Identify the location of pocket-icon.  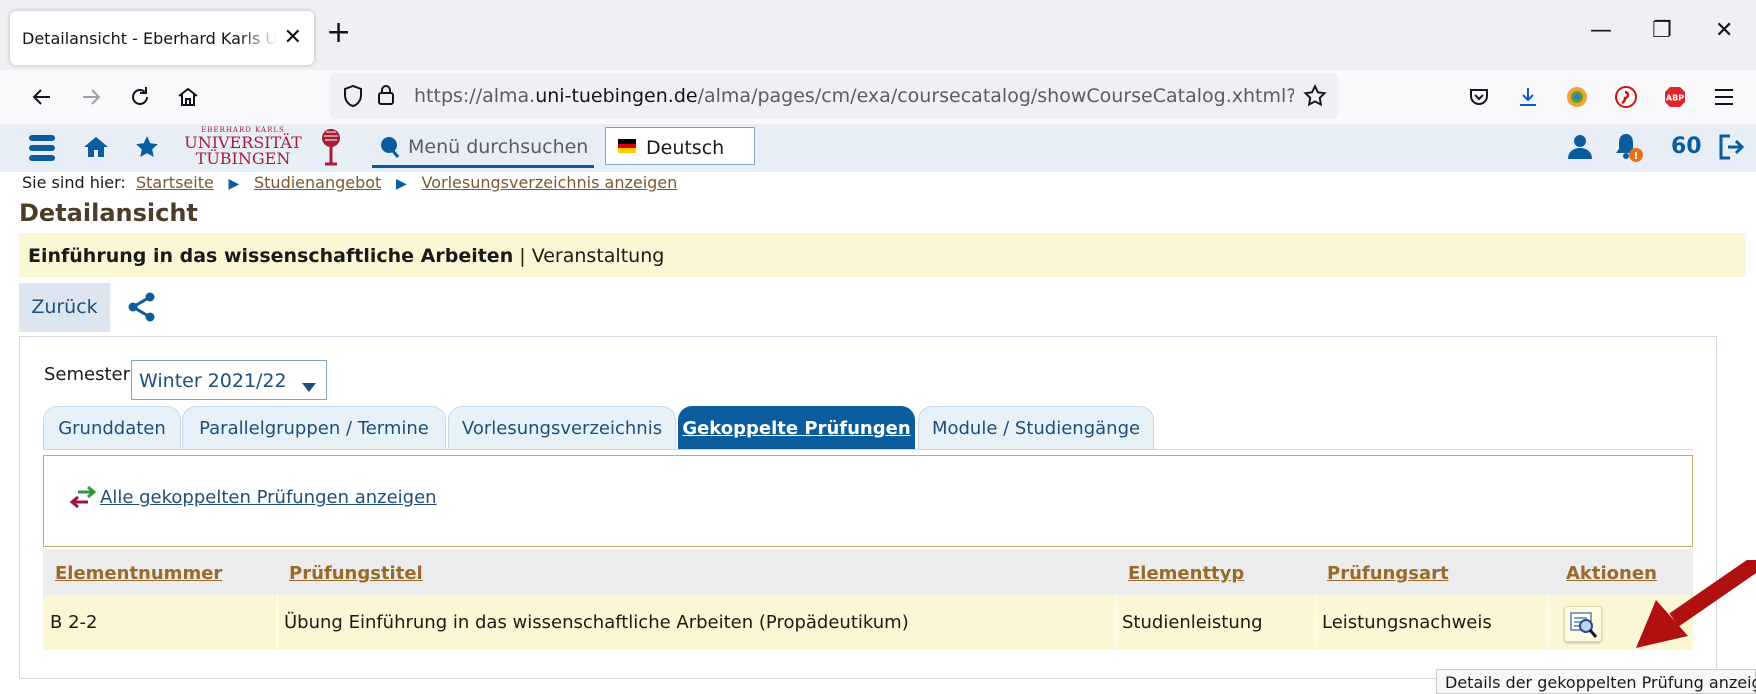
(1479, 97).